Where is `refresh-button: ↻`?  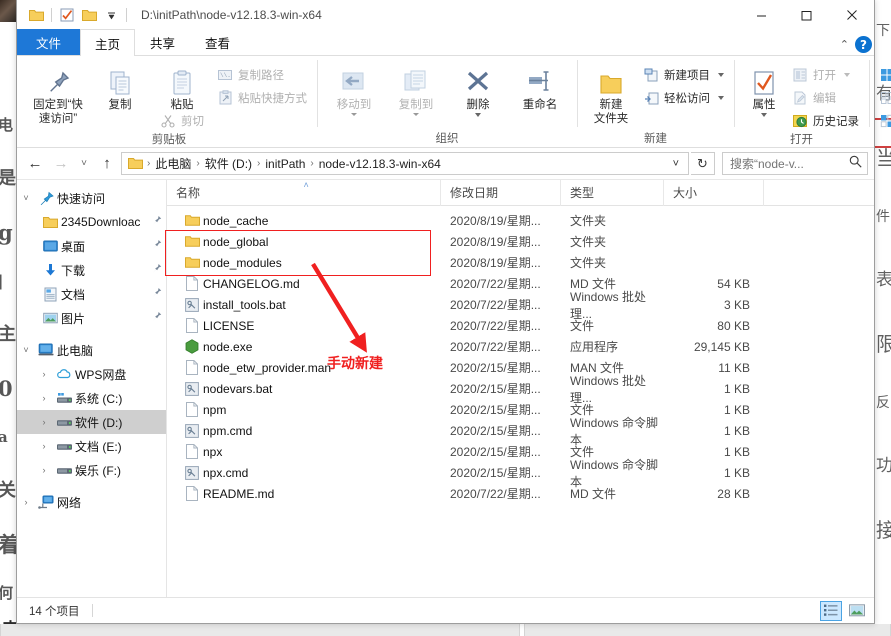
refresh-button: ↻ is located at coordinates (703, 163).